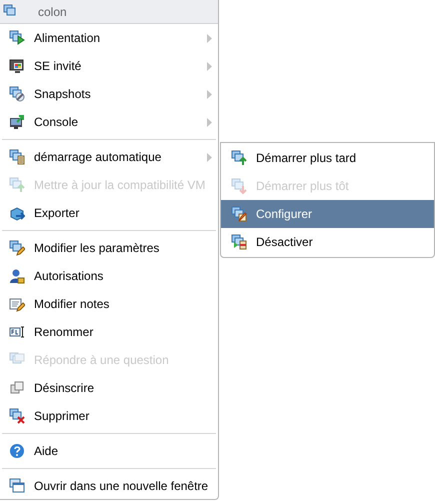 Image resolution: width=435 pixels, height=501 pixels. What do you see at coordinates (239, 186) in the screenshot?
I see `vm-arrow-down-icon` at bounding box center [239, 186].